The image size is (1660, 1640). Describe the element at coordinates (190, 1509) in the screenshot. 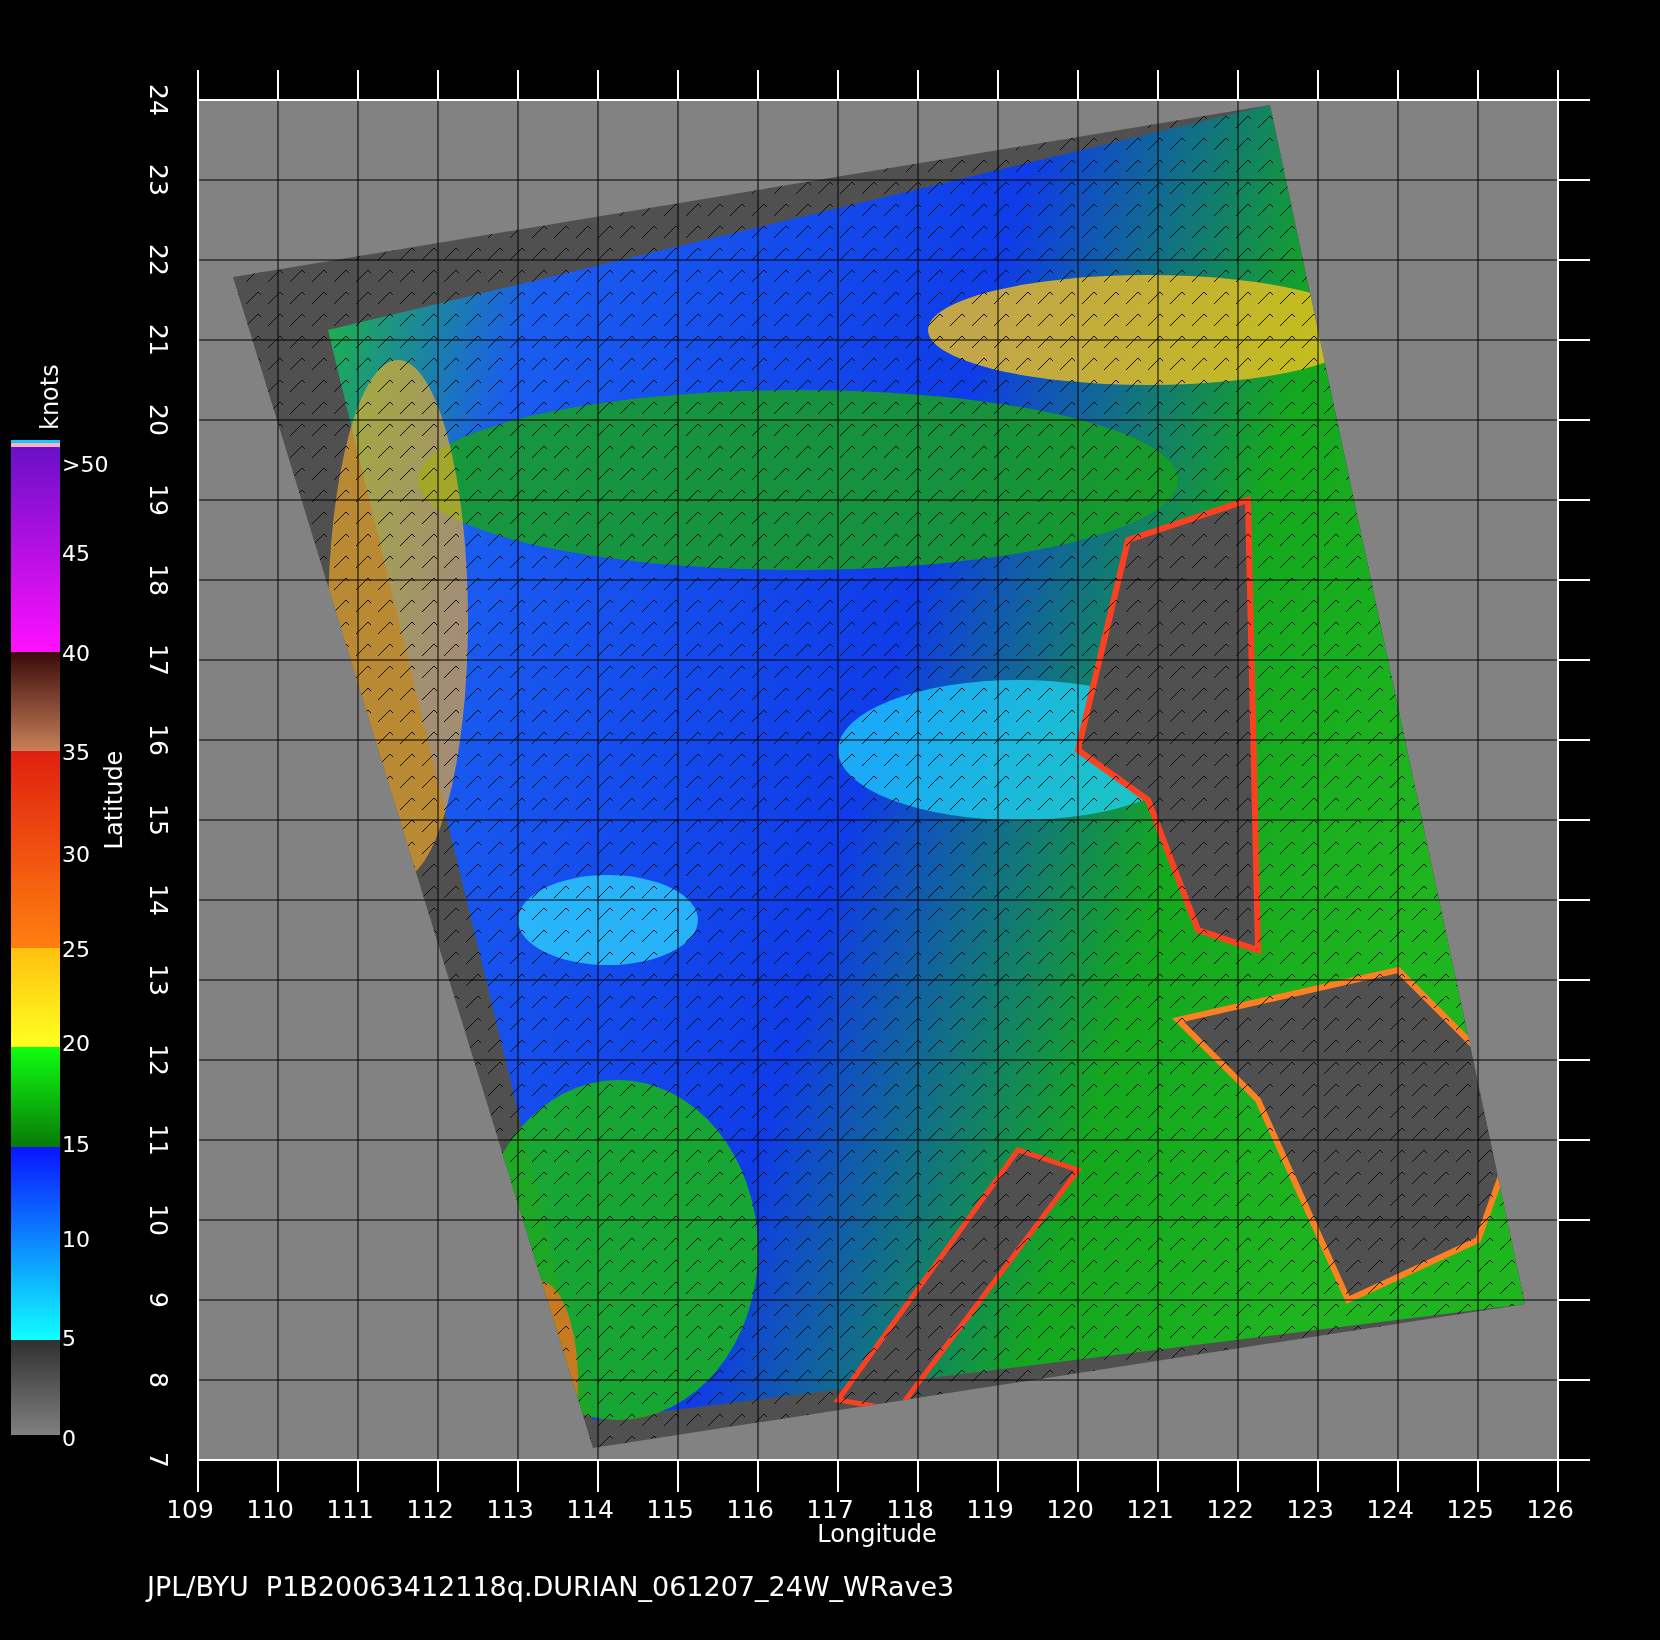

I see `longitude-tick-label: 109` at that location.